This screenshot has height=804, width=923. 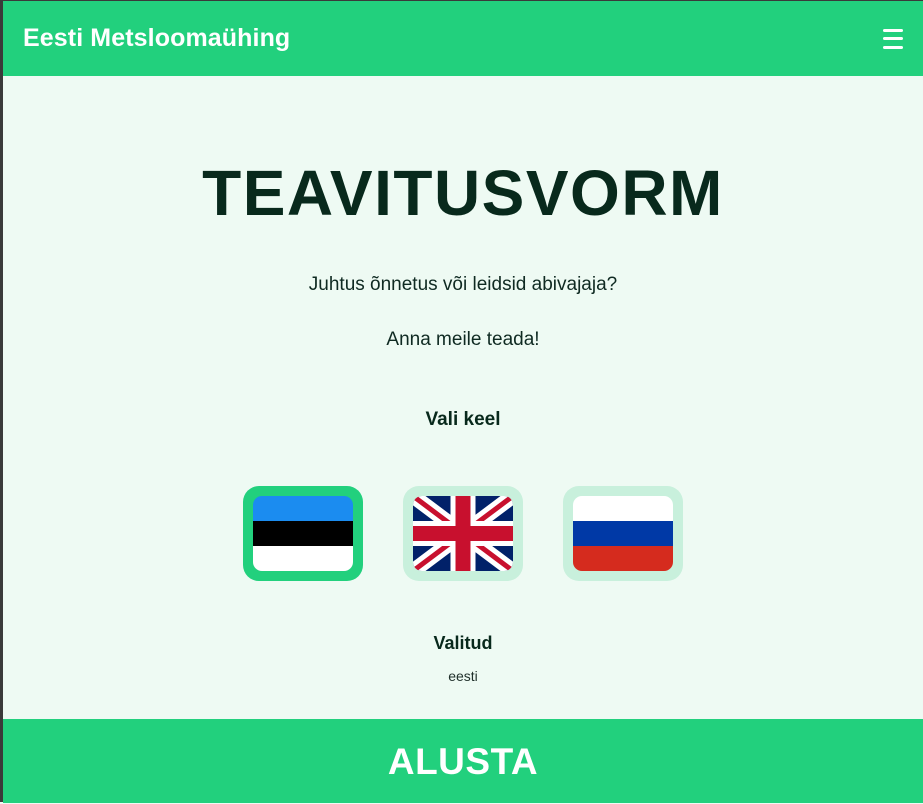 I want to click on top-navigation-bar: Eesti Metsloomaühing, so click(x=463, y=38).